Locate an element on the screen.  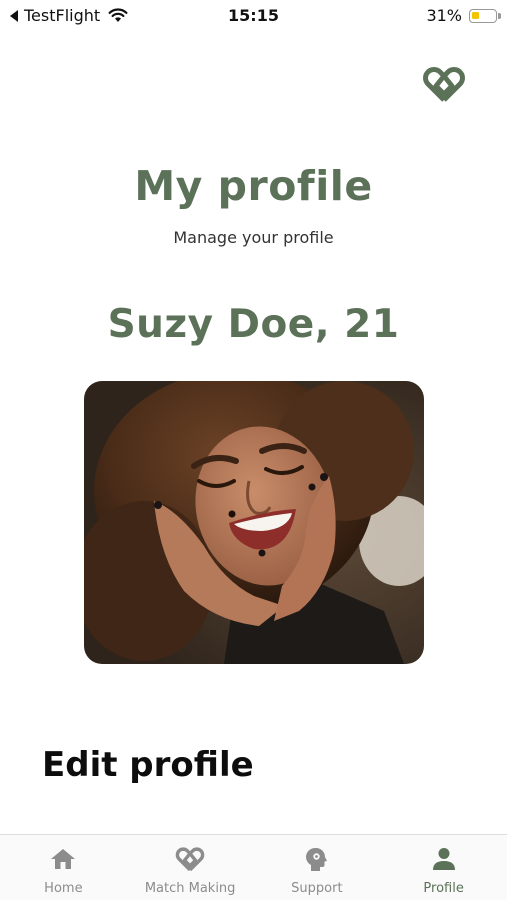
tab-profile: Profile is located at coordinates (443, 867).